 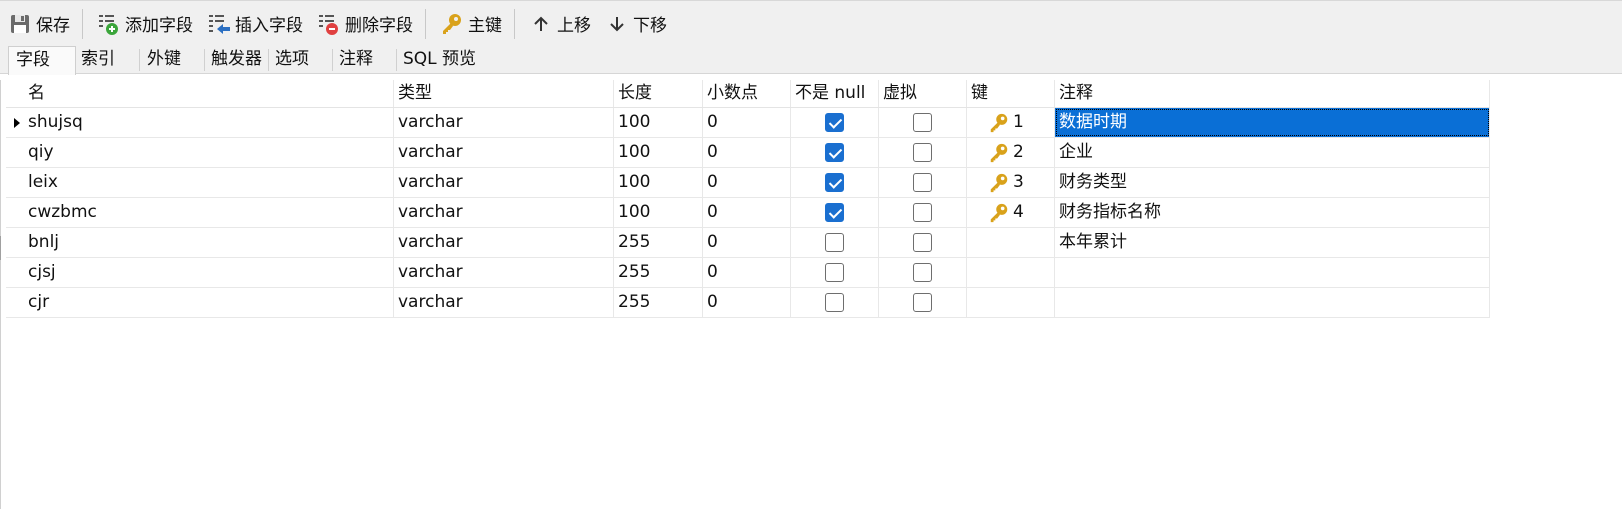 What do you see at coordinates (658, 93) in the screenshot?
I see `header-length: 长度` at bounding box center [658, 93].